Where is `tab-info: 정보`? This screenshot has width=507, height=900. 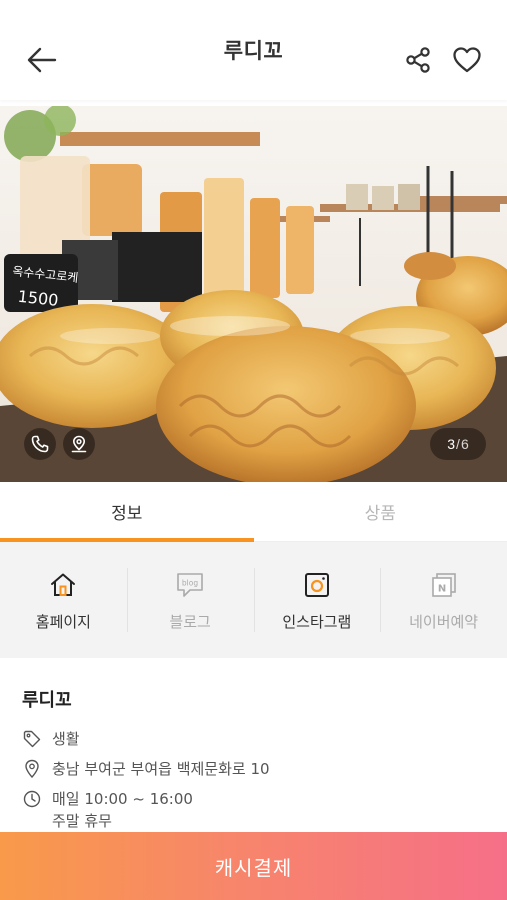
tab-info: 정보 is located at coordinates (127, 512).